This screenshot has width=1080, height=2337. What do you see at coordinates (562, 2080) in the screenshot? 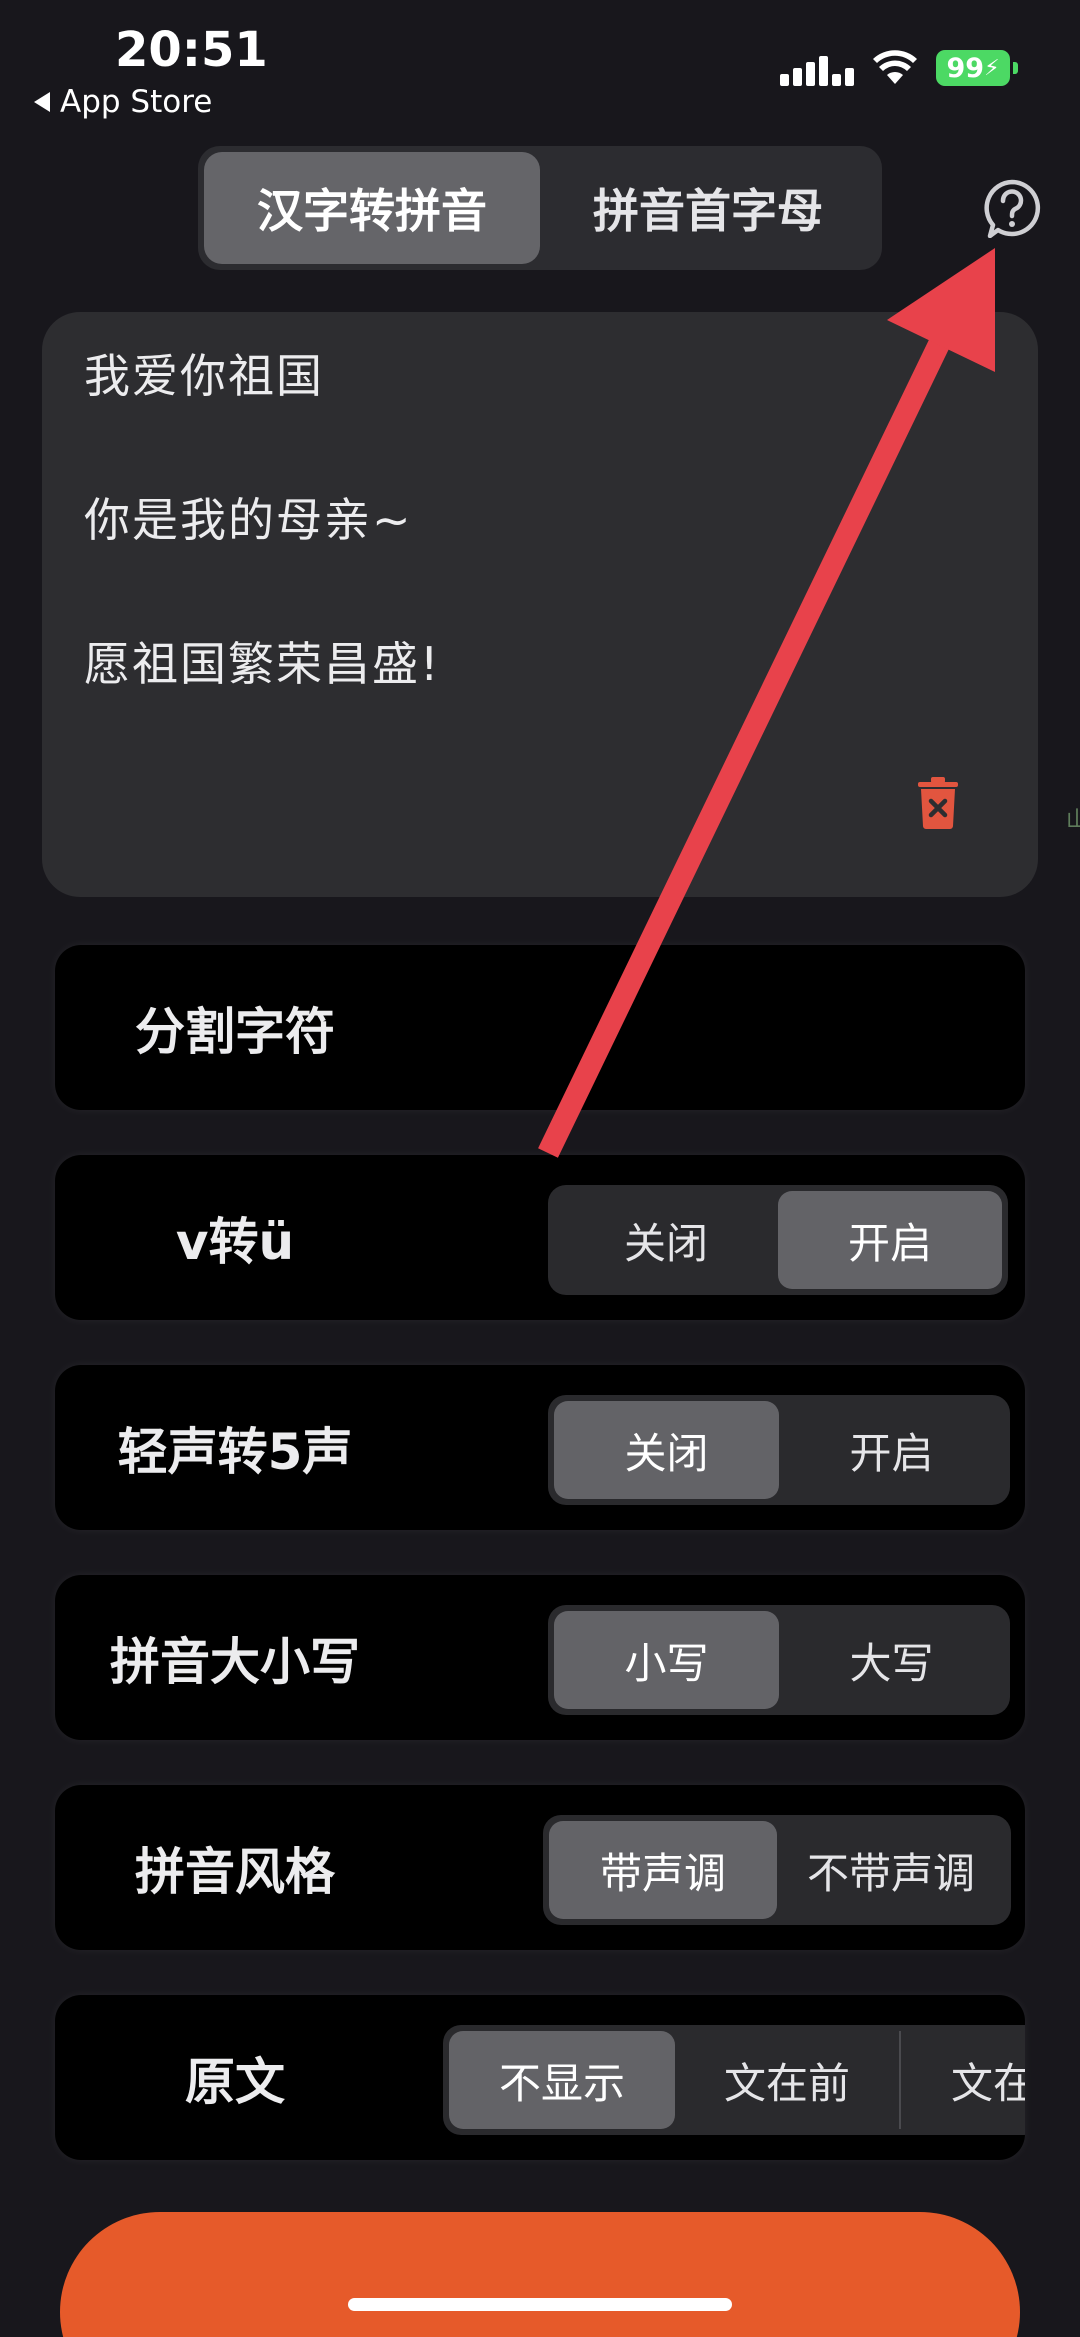
I see `original-hide: 不显示` at bounding box center [562, 2080].